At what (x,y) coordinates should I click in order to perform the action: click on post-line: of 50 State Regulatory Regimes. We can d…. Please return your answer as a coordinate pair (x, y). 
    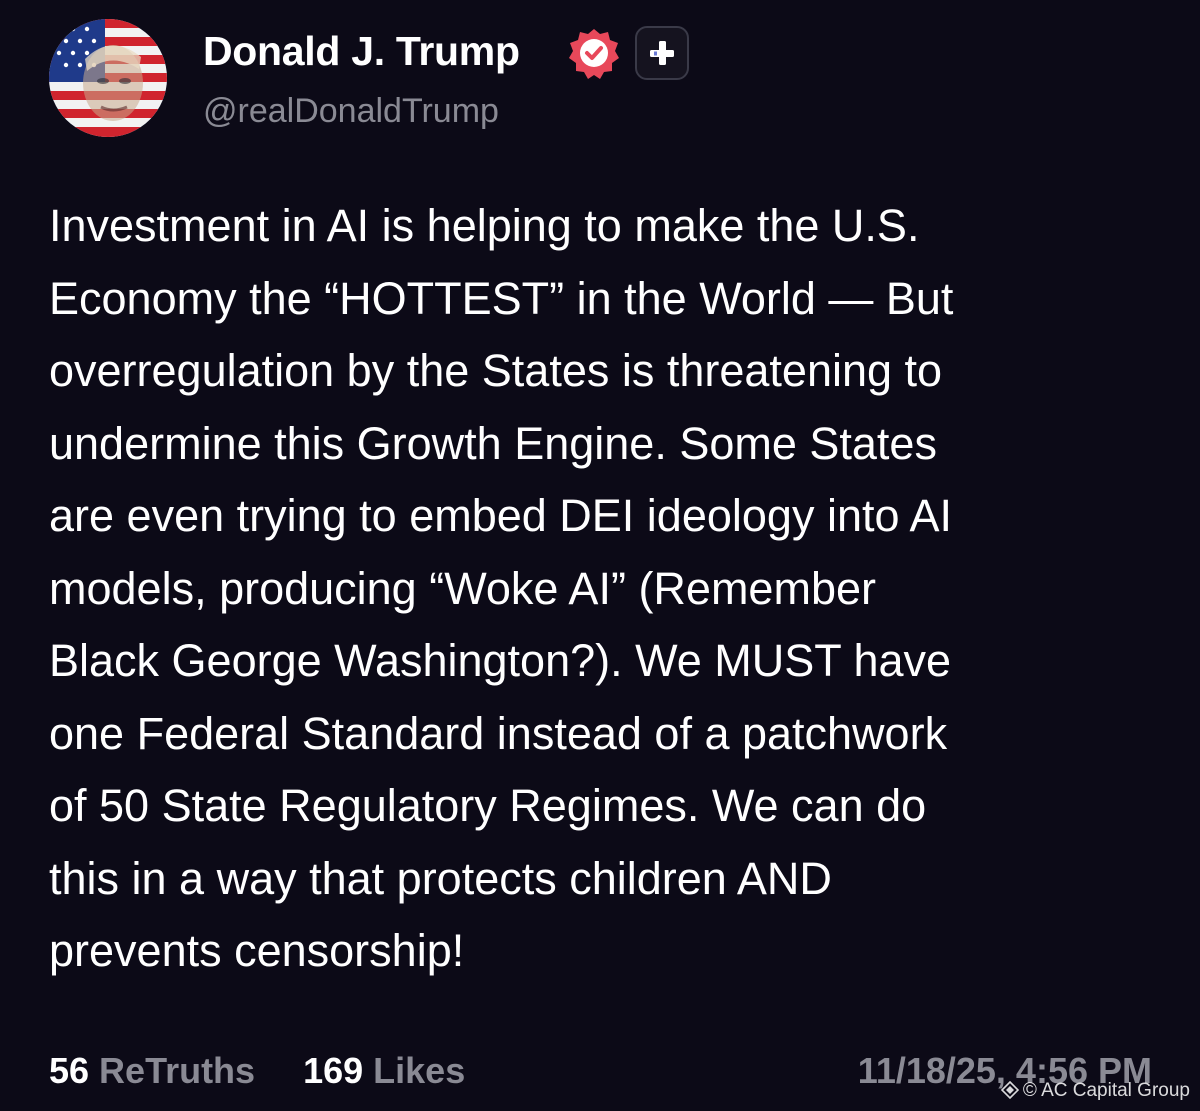
    Looking at the image, I should click on (488, 805).